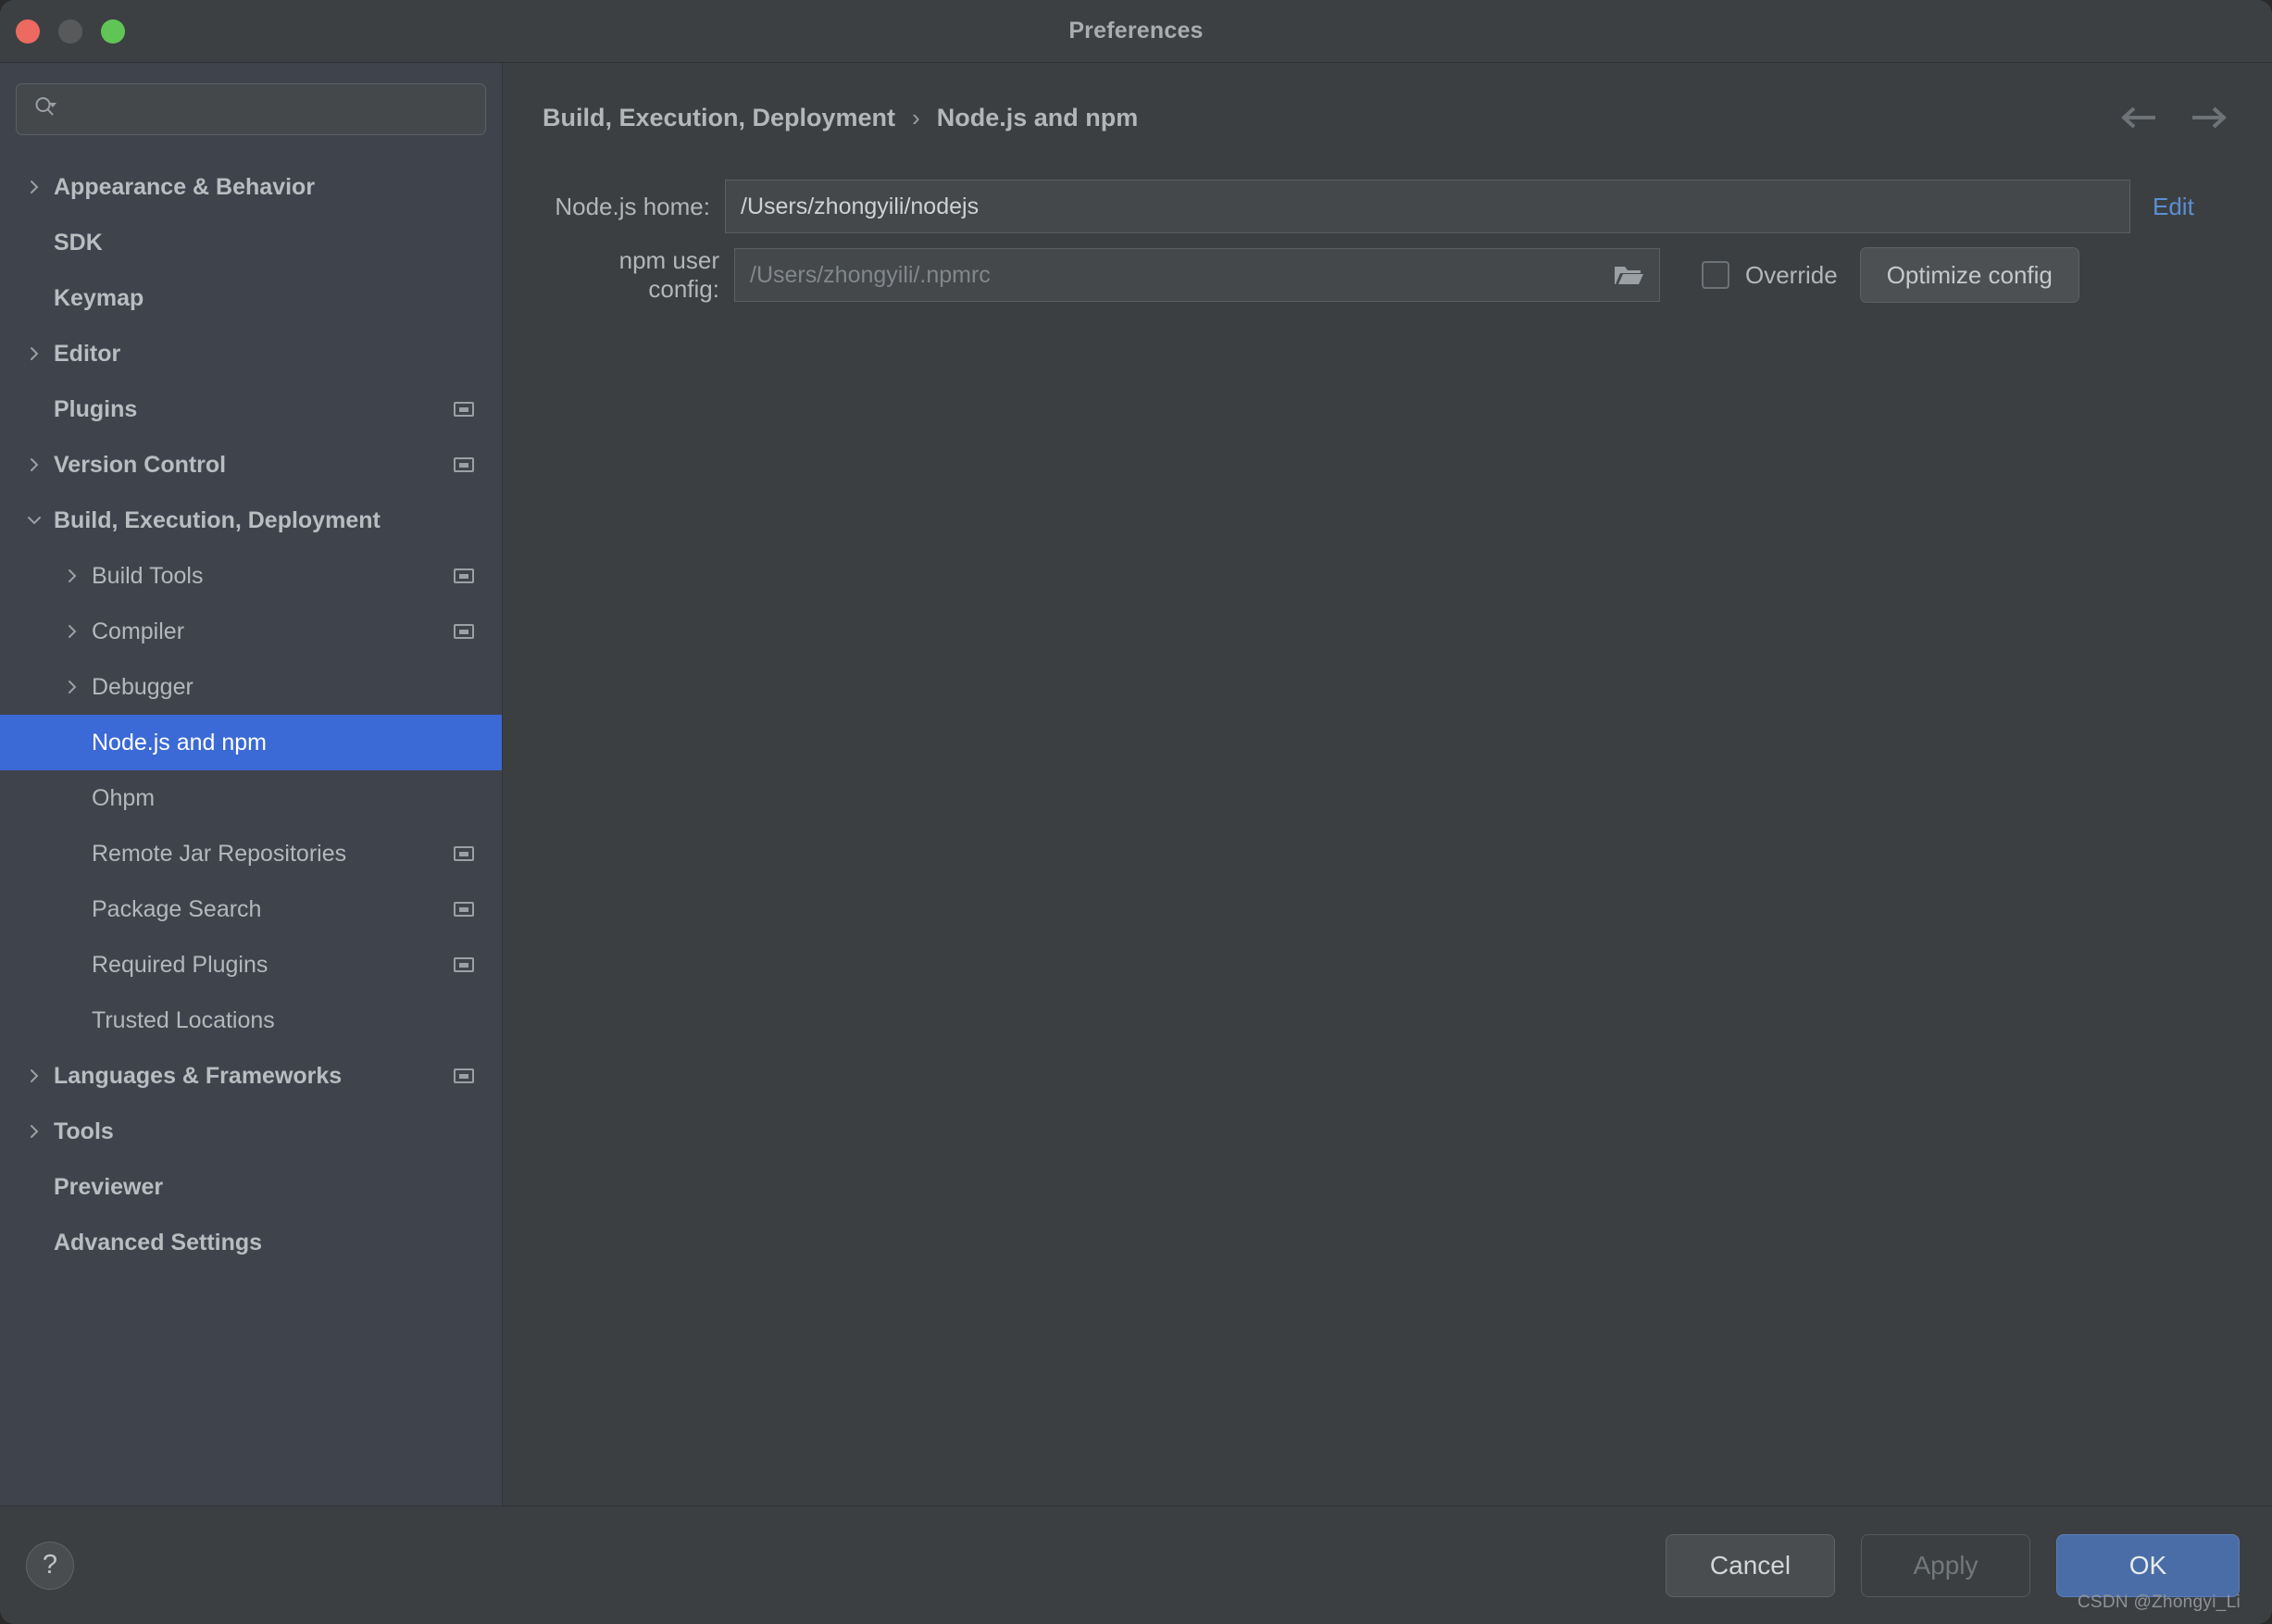  I want to click on sidebar-item-remote-jar-repositories: Remote Jar Repositories, so click(251, 853).